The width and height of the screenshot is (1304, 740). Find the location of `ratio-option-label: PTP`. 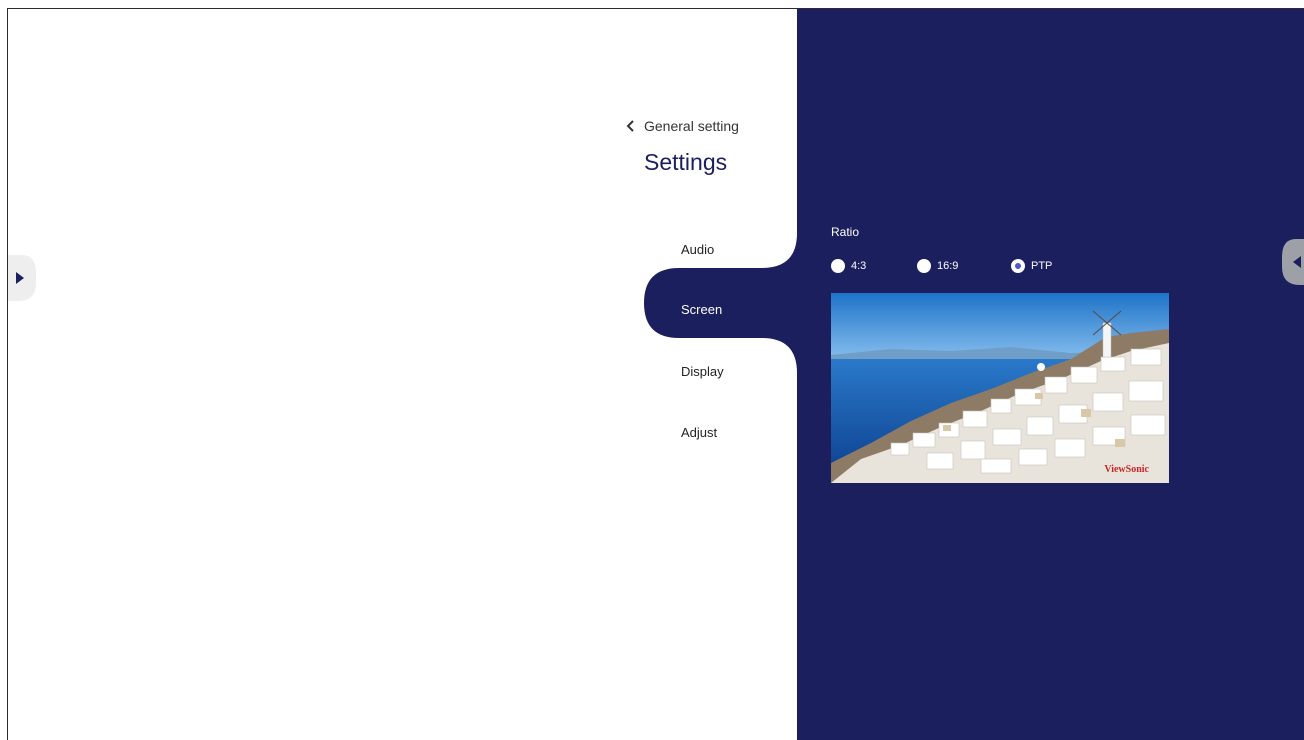

ratio-option-label: PTP is located at coordinates (1042, 266).